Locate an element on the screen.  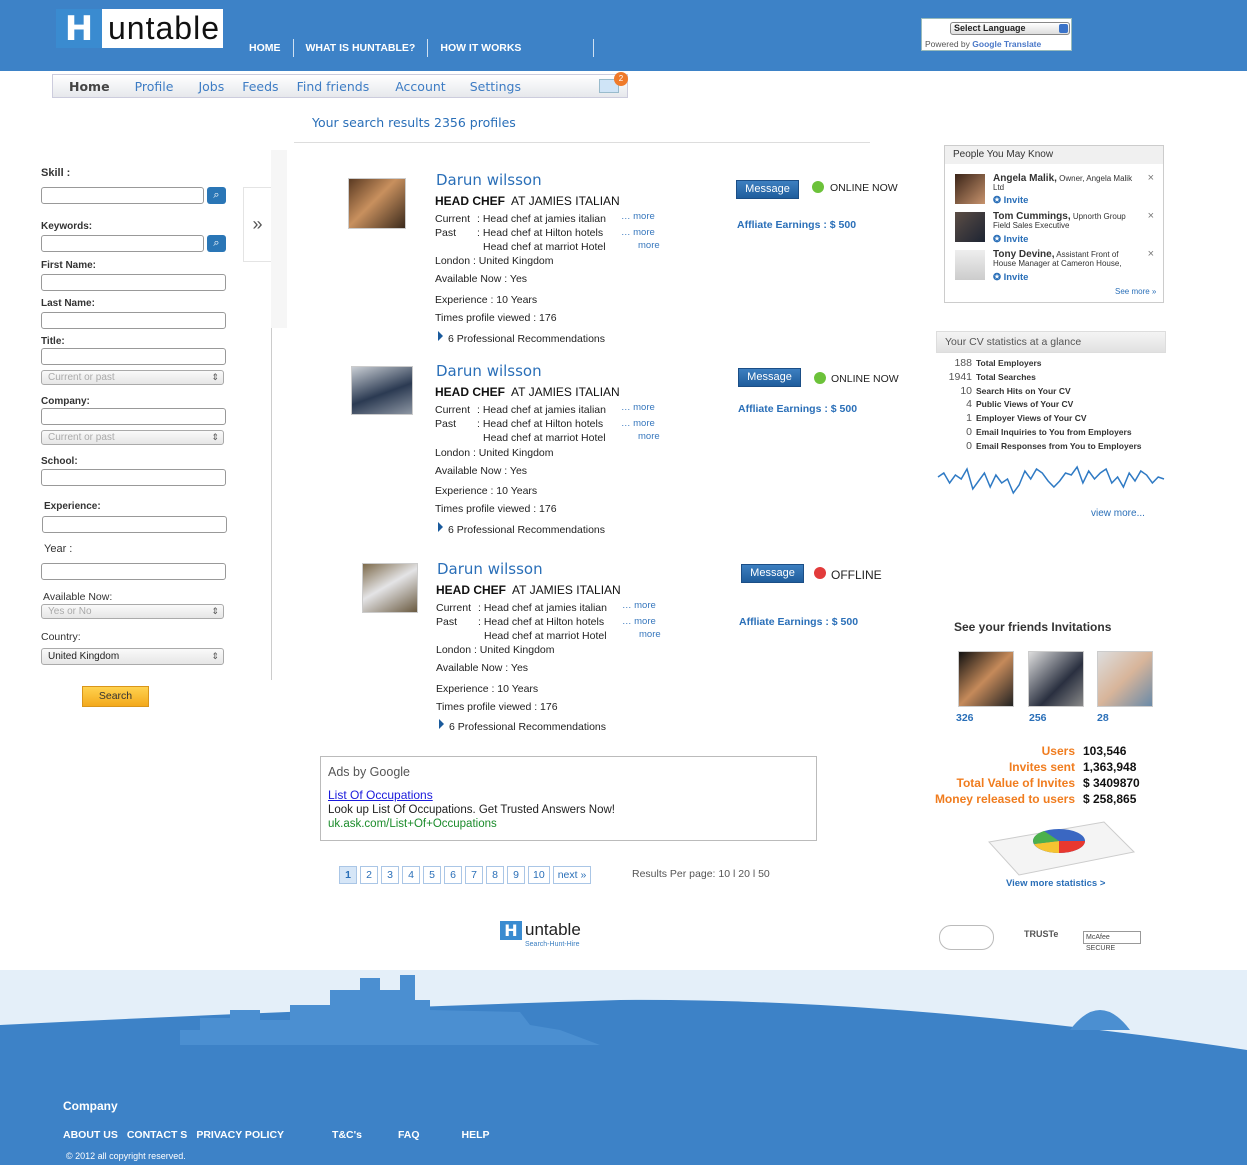
friend-invite-count: 256 is located at coordinates (1038, 718).